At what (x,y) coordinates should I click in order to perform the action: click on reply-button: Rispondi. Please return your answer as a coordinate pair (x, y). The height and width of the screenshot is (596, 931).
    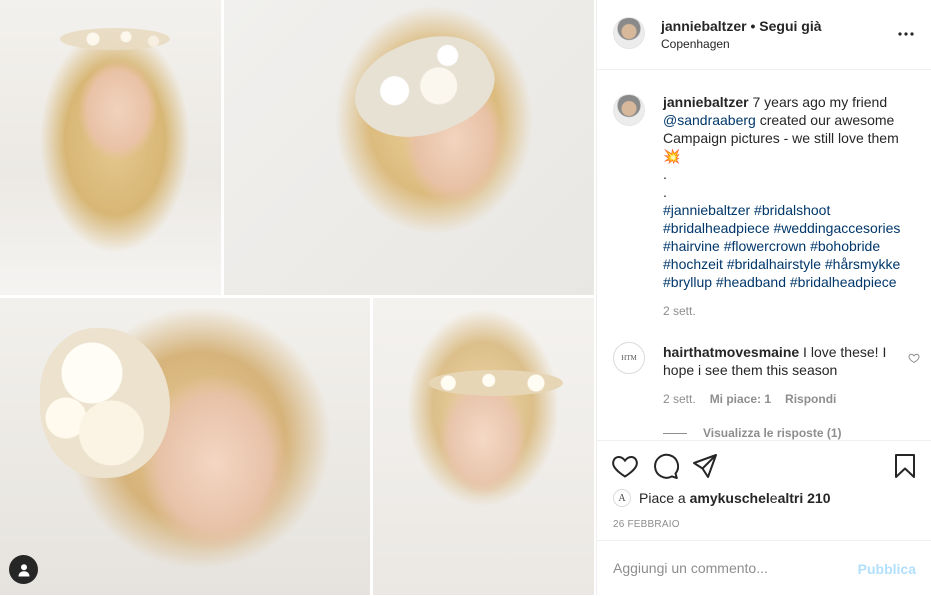
    Looking at the image, I should click on (810, 399).